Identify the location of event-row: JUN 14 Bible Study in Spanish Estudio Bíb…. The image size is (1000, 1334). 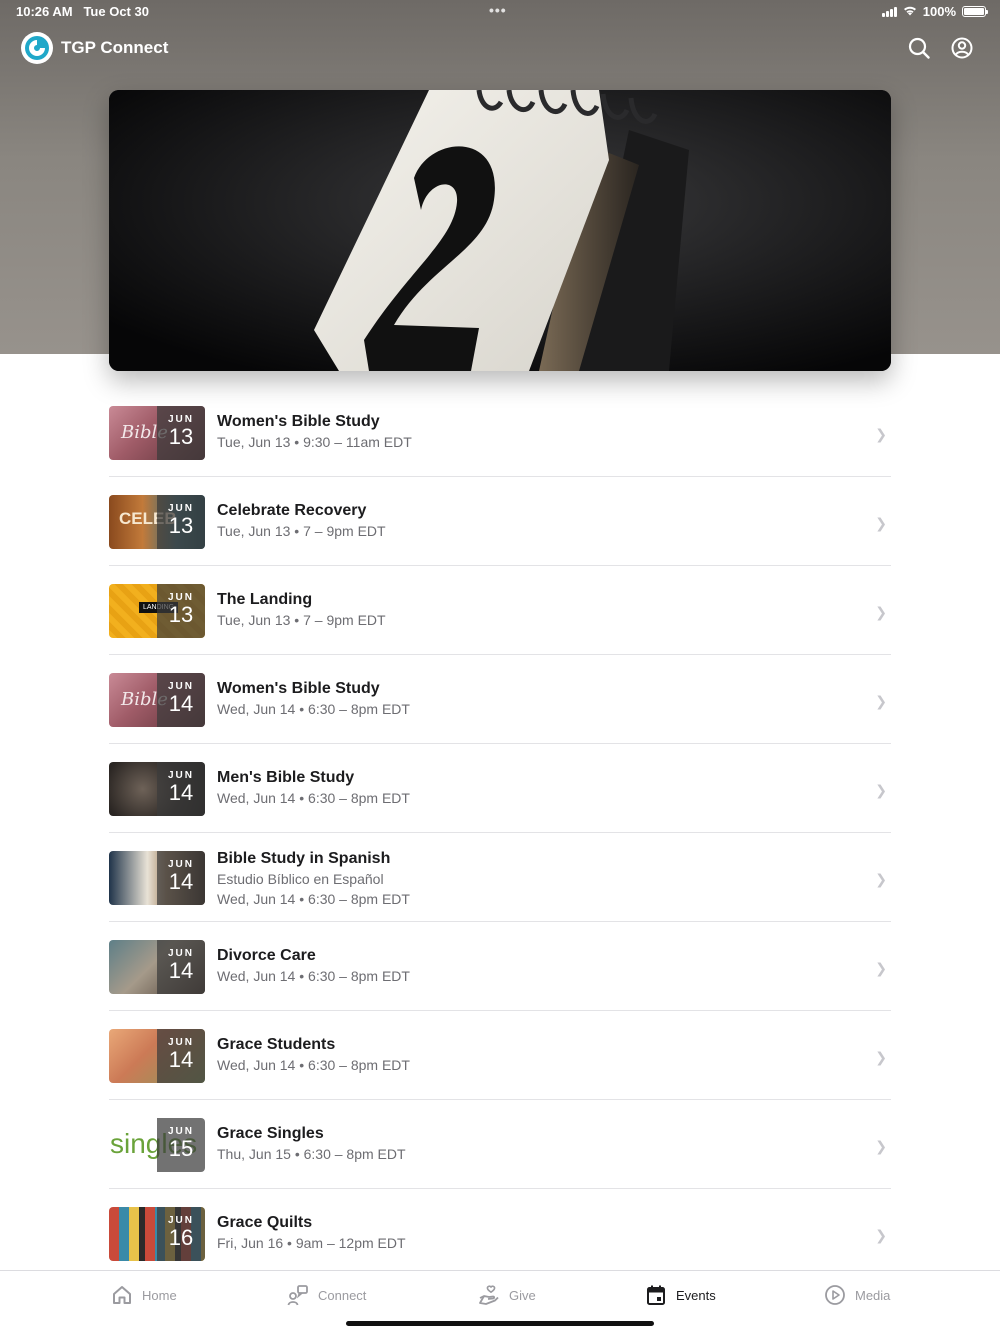
(500, 877).